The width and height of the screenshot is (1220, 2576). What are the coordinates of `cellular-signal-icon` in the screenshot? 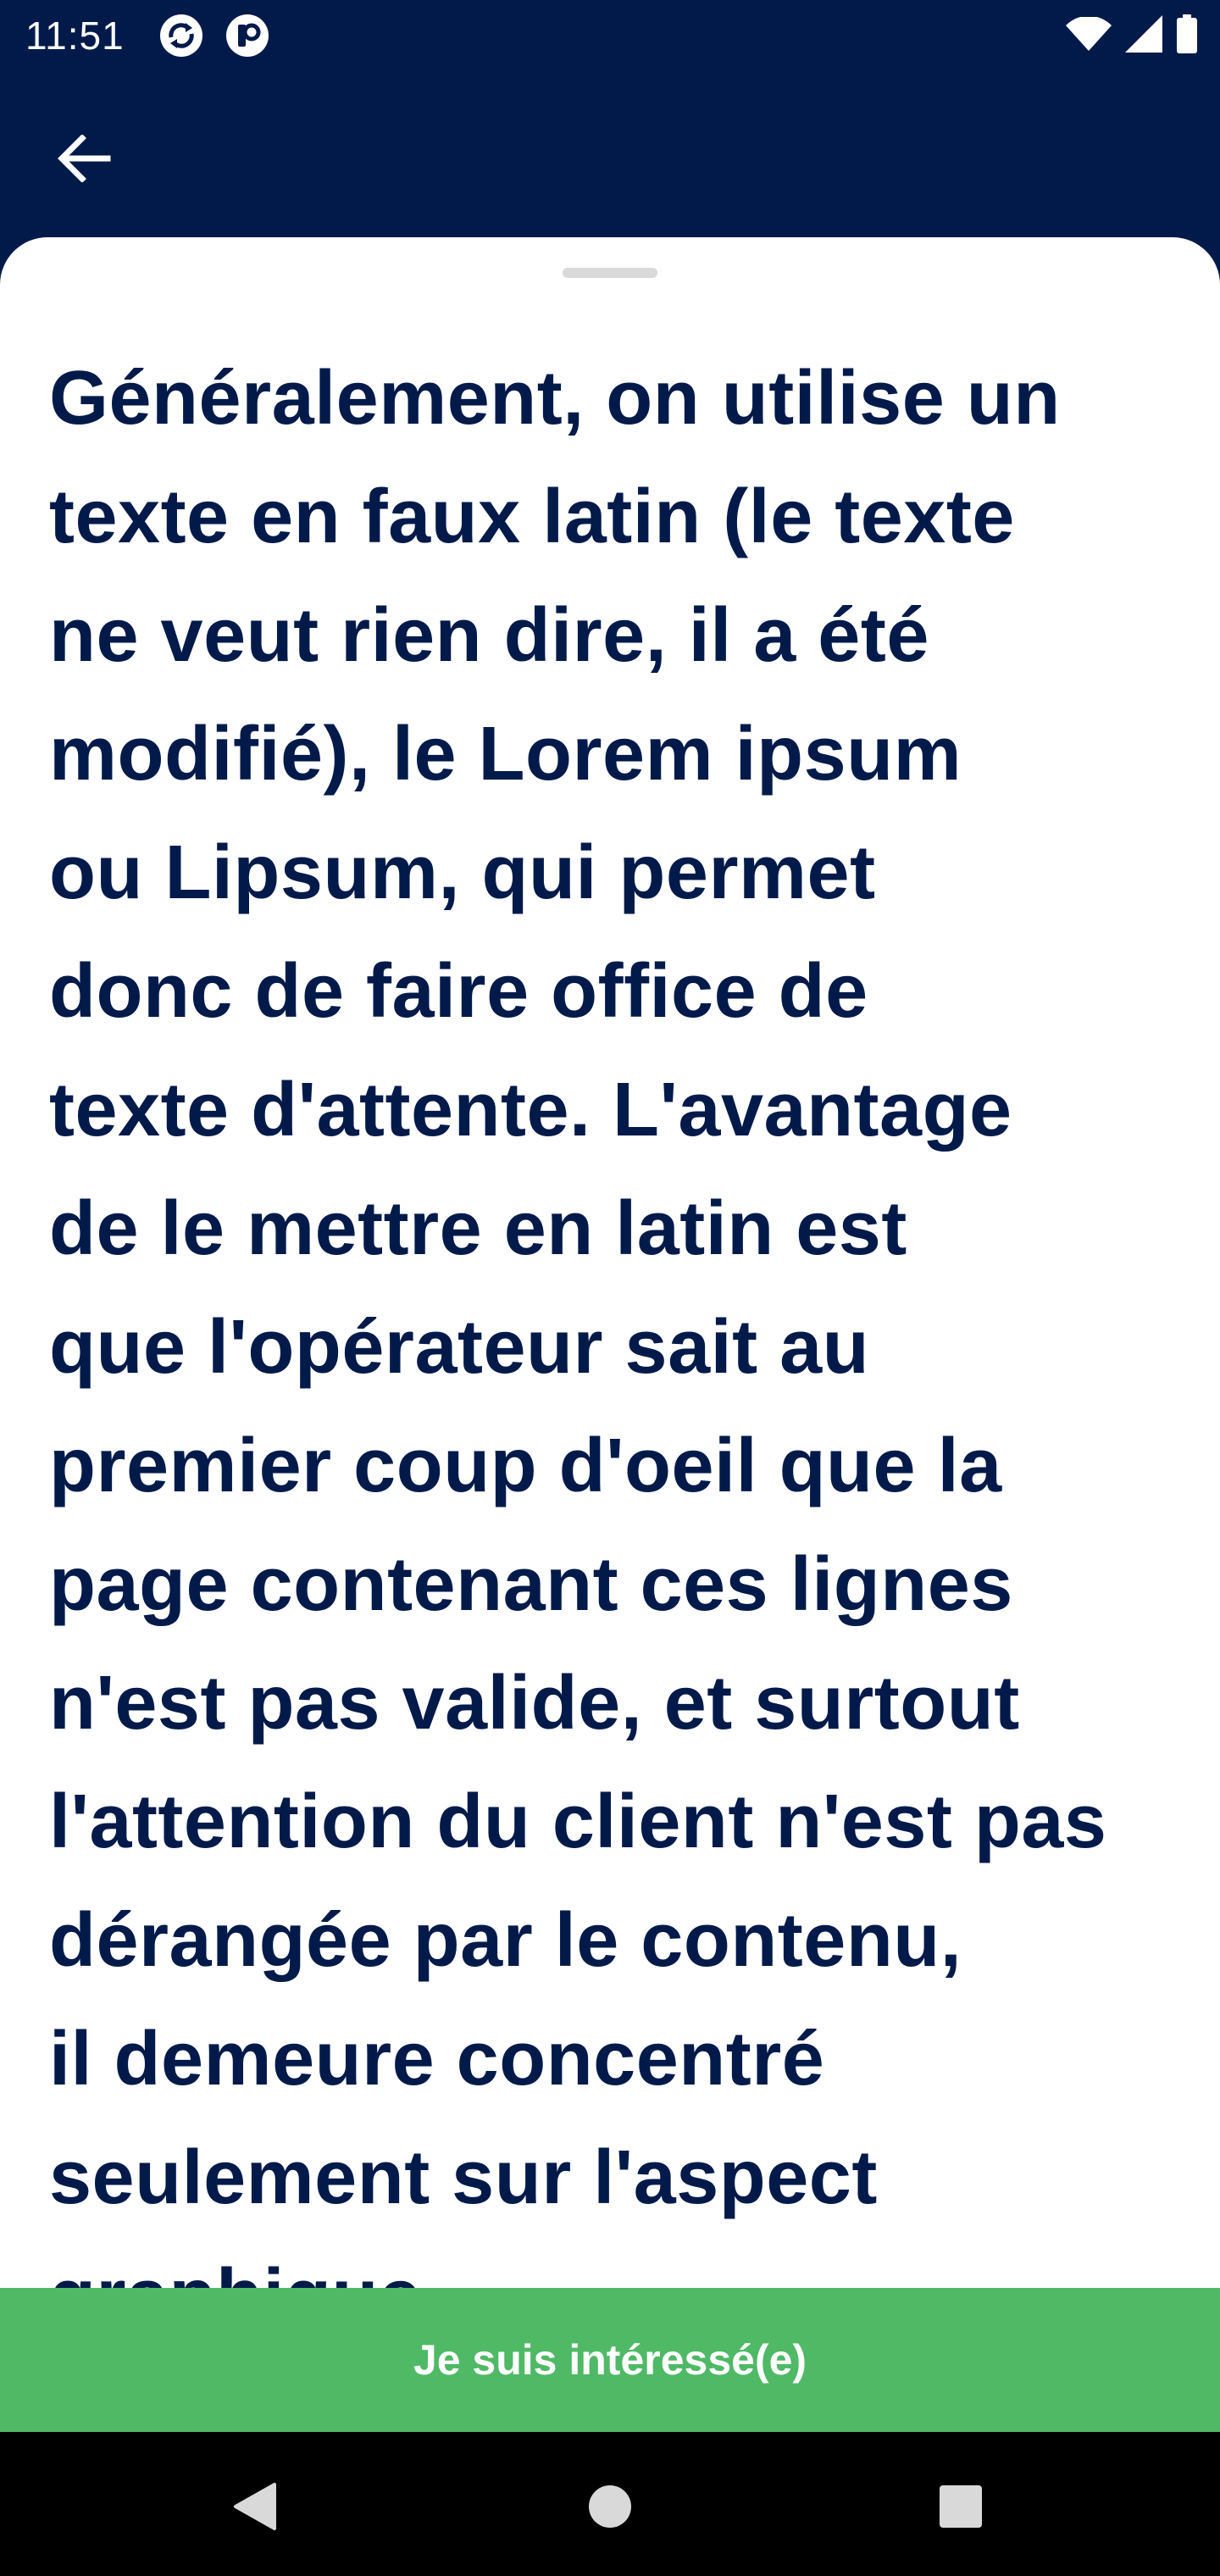 It's located at (1143, 35).